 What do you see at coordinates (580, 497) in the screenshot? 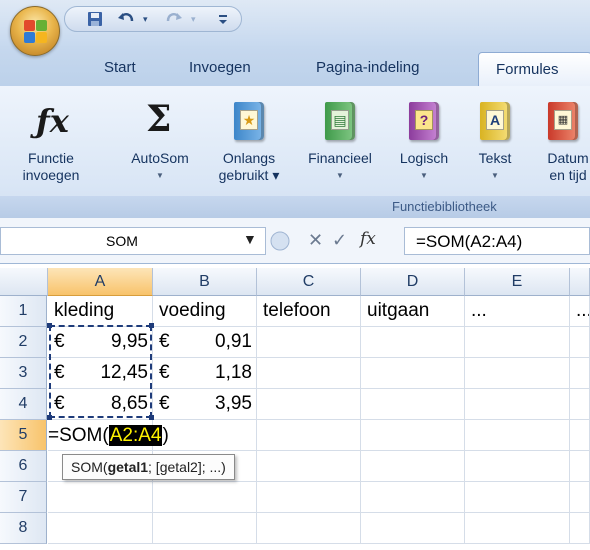
I see `cell-f7` at bounding box center [580, 497].